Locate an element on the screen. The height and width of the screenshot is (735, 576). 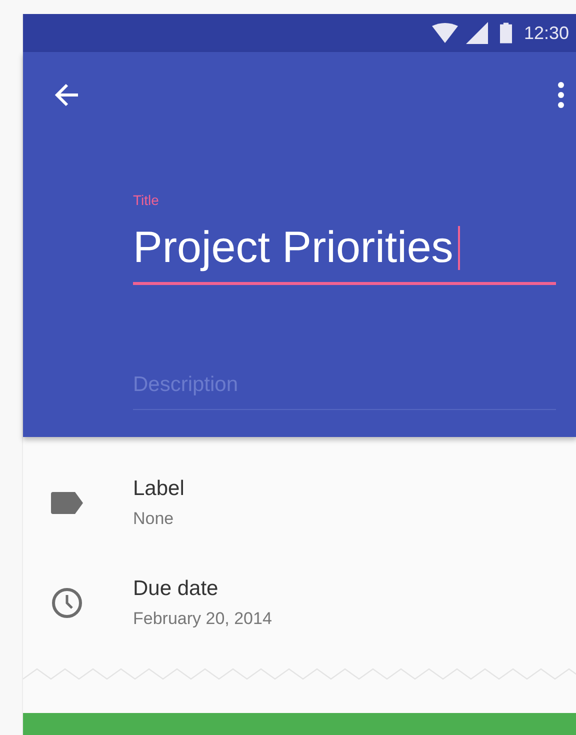
clock-icon is located at coordinates (67, 603).